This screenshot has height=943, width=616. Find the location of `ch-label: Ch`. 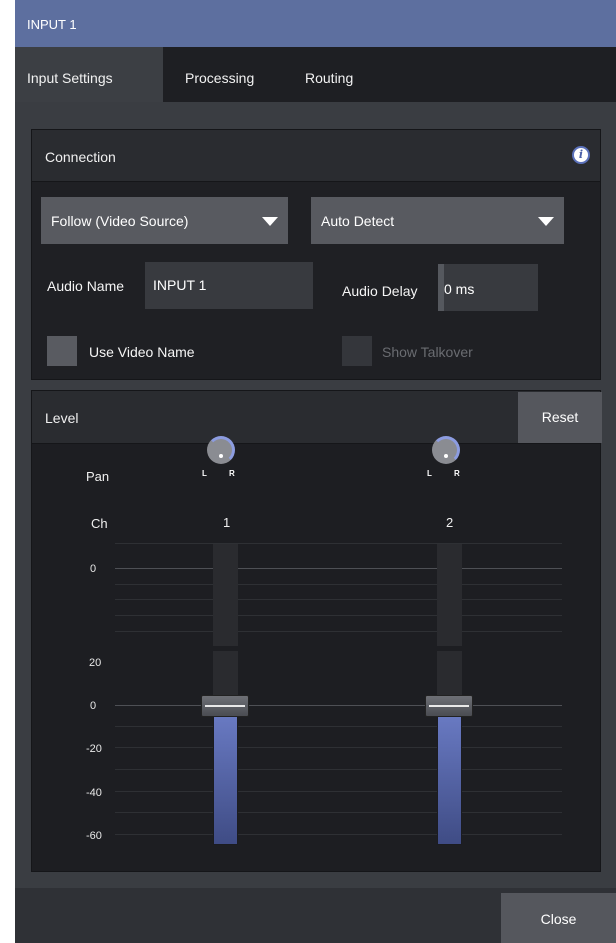

ch-label: Ch is located at coordinates (99, 523).